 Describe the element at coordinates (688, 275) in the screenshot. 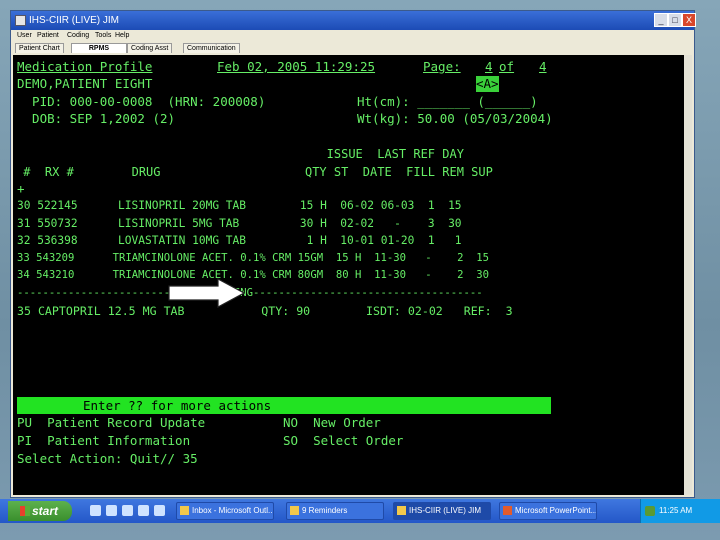

I see `vertical-scrollbar` at that location.